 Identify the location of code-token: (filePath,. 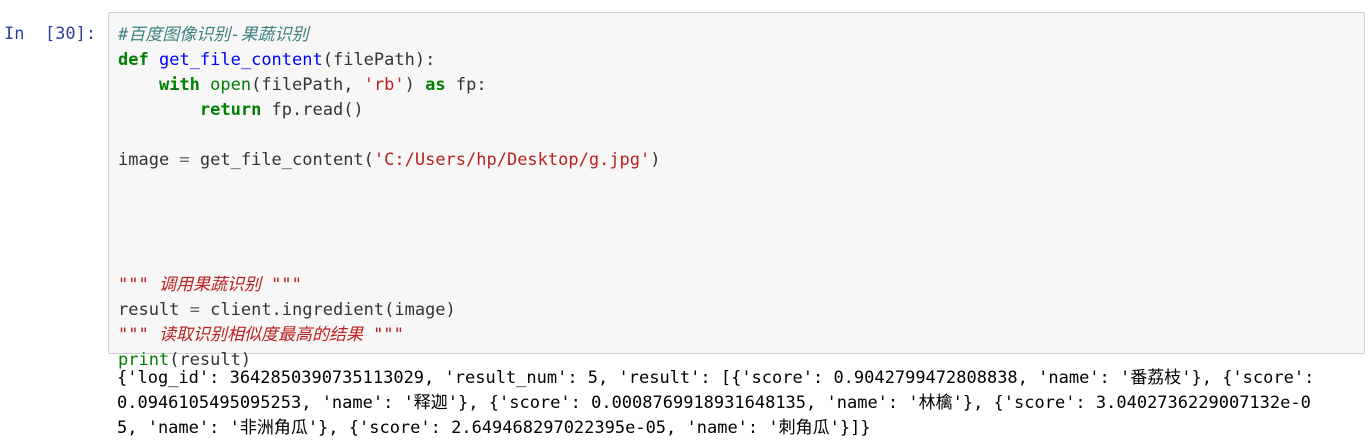
(307, 85).